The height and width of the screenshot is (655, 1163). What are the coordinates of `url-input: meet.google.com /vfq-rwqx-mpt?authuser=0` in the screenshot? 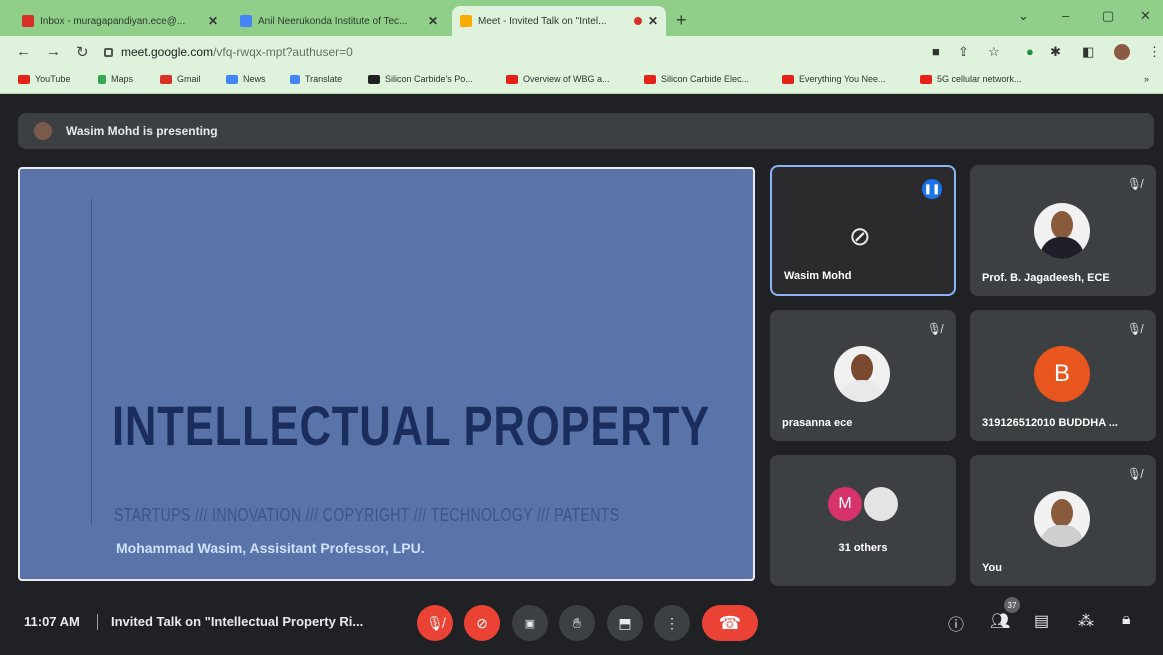 It's located at (514, 52).